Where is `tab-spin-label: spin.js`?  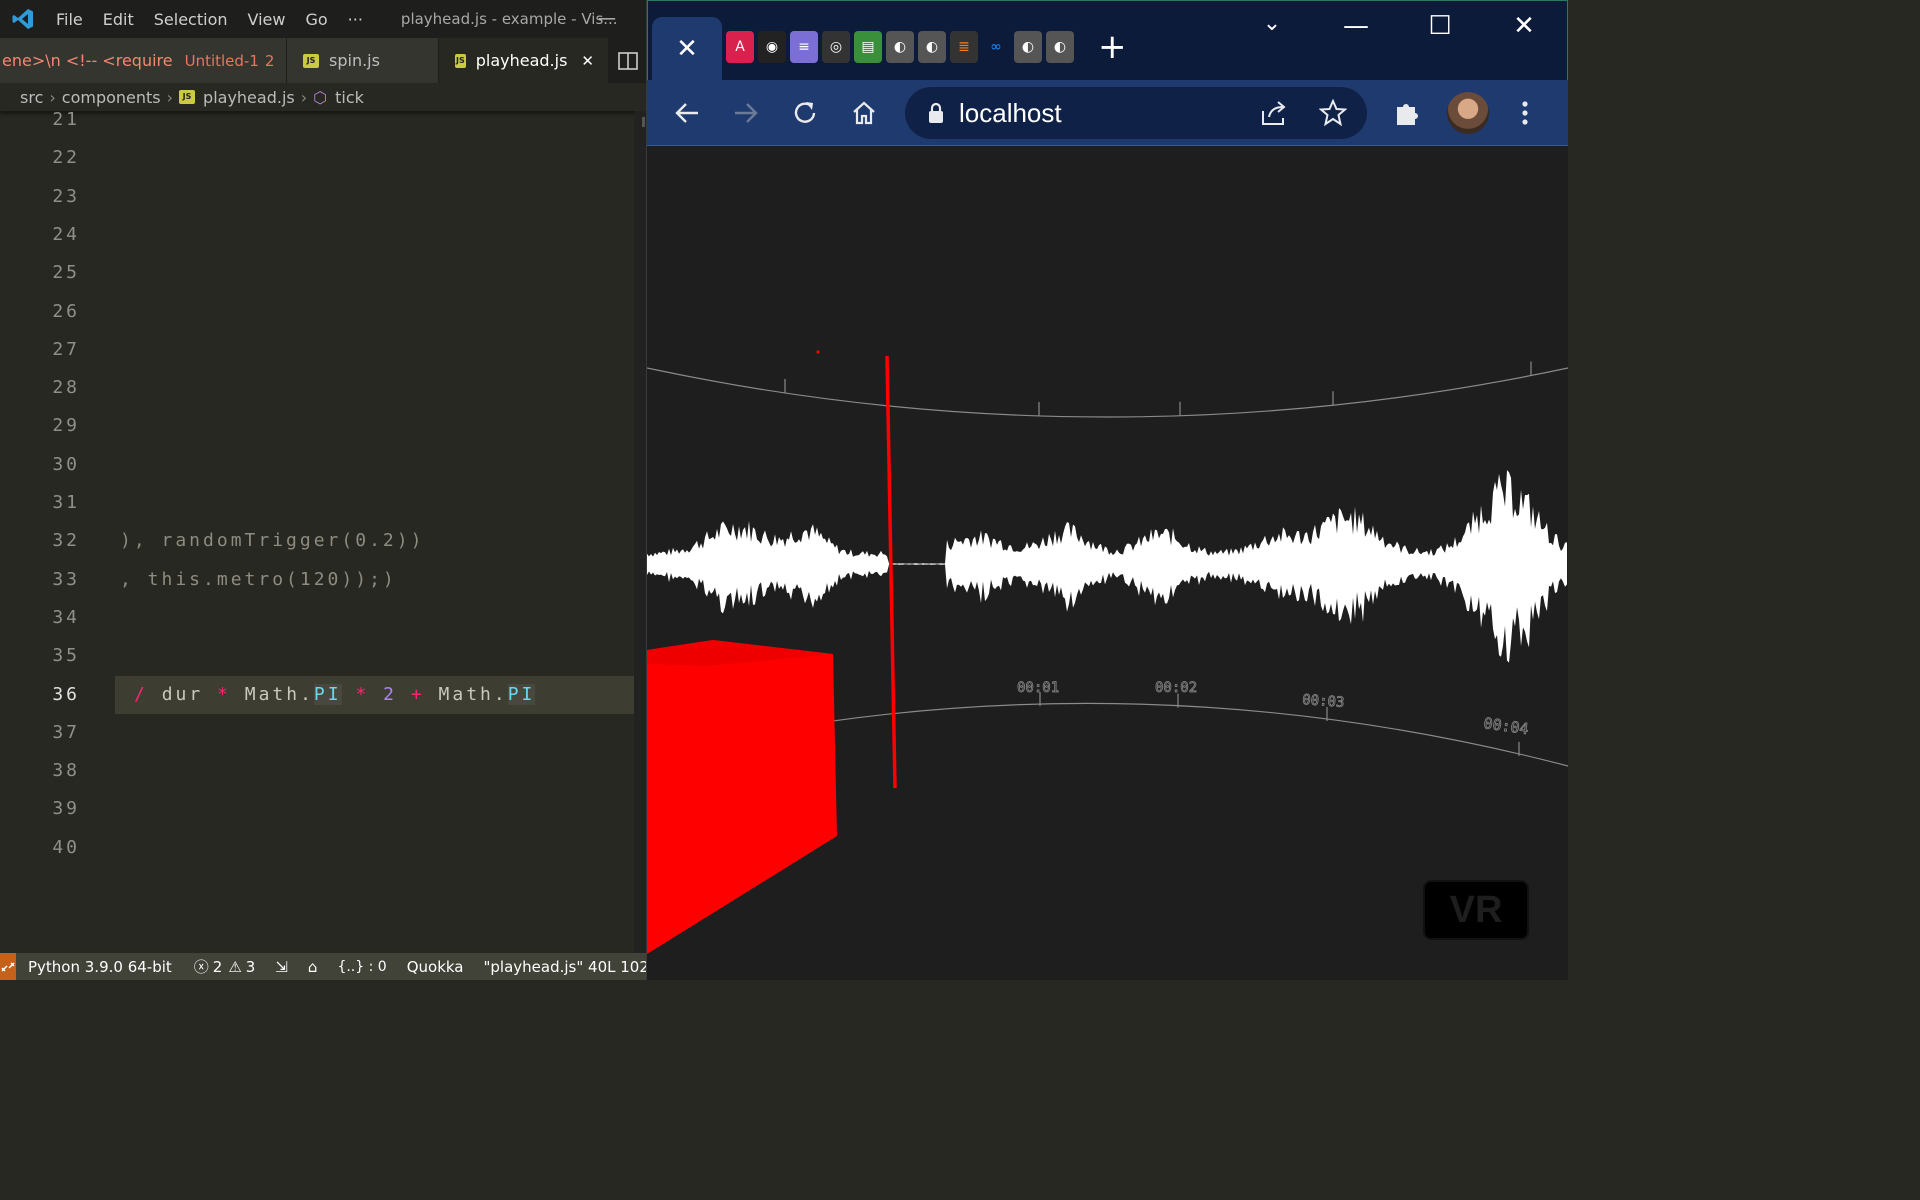 tab-spin-label: spin.js is located at coordinates (354, 60).